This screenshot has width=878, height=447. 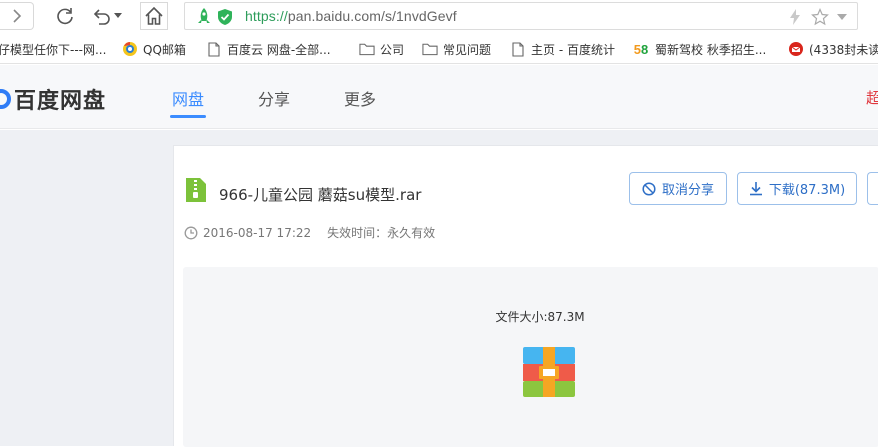 I want to click on zip-file-icon, so click(x=196, y=190).